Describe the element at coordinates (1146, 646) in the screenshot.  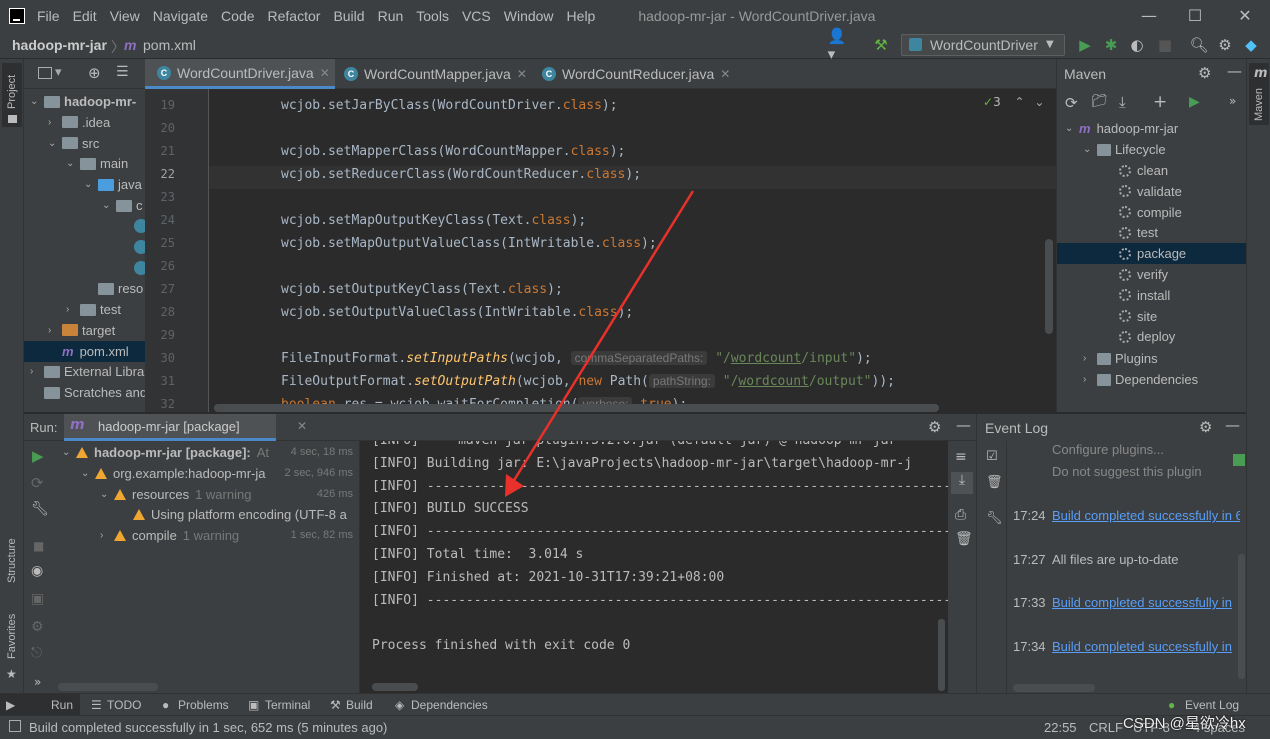
I see `event-link: Build completed successfully in` at that location.